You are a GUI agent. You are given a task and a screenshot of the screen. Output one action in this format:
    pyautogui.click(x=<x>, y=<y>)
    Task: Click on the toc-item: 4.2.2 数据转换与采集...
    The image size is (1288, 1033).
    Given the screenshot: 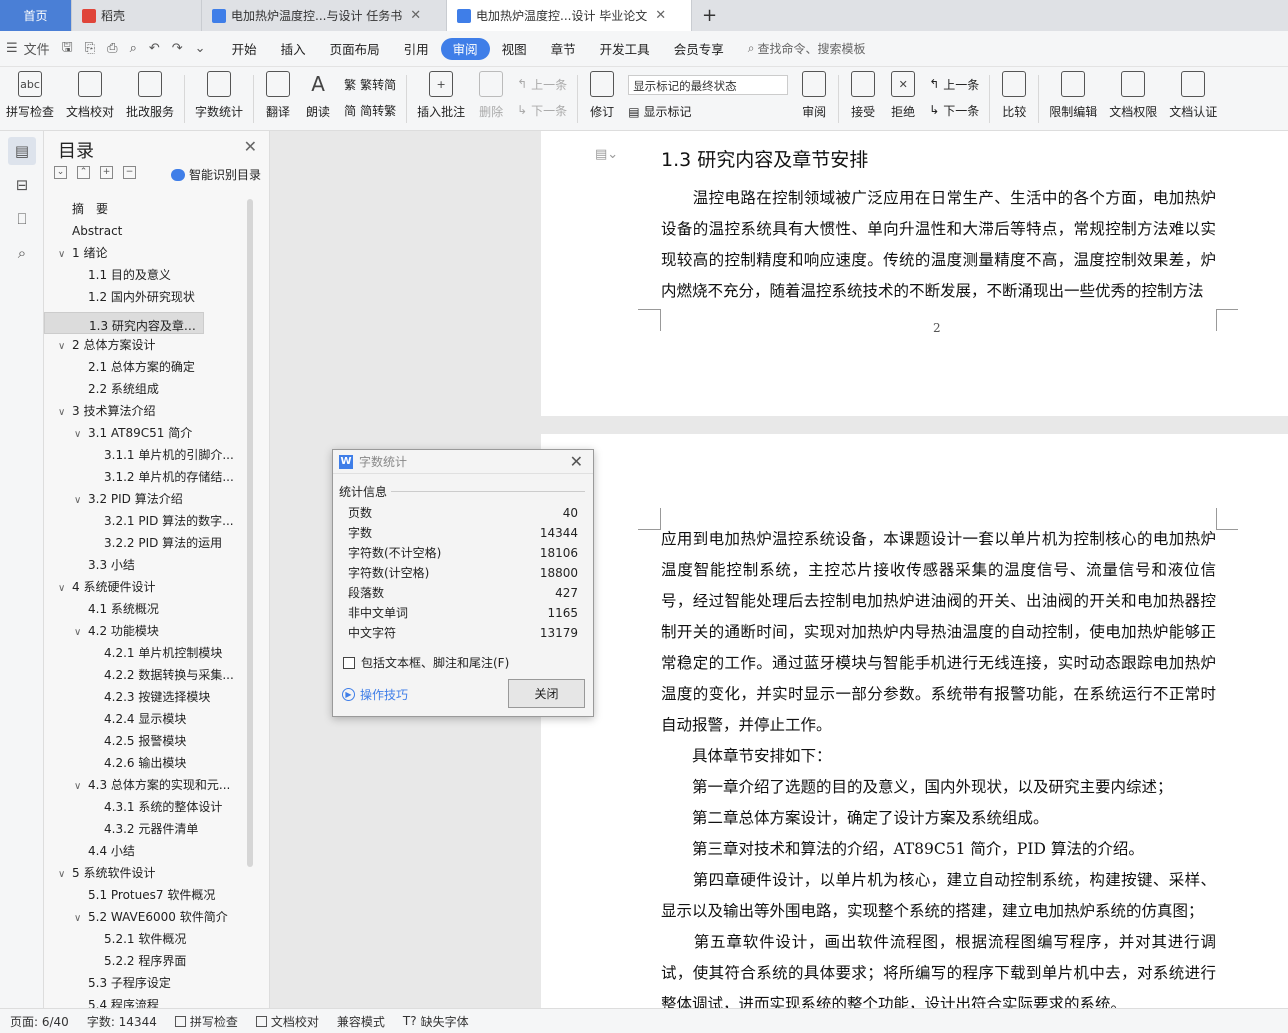 What is the action you would take?
    pyautogui.click(x=148, y=675)
    